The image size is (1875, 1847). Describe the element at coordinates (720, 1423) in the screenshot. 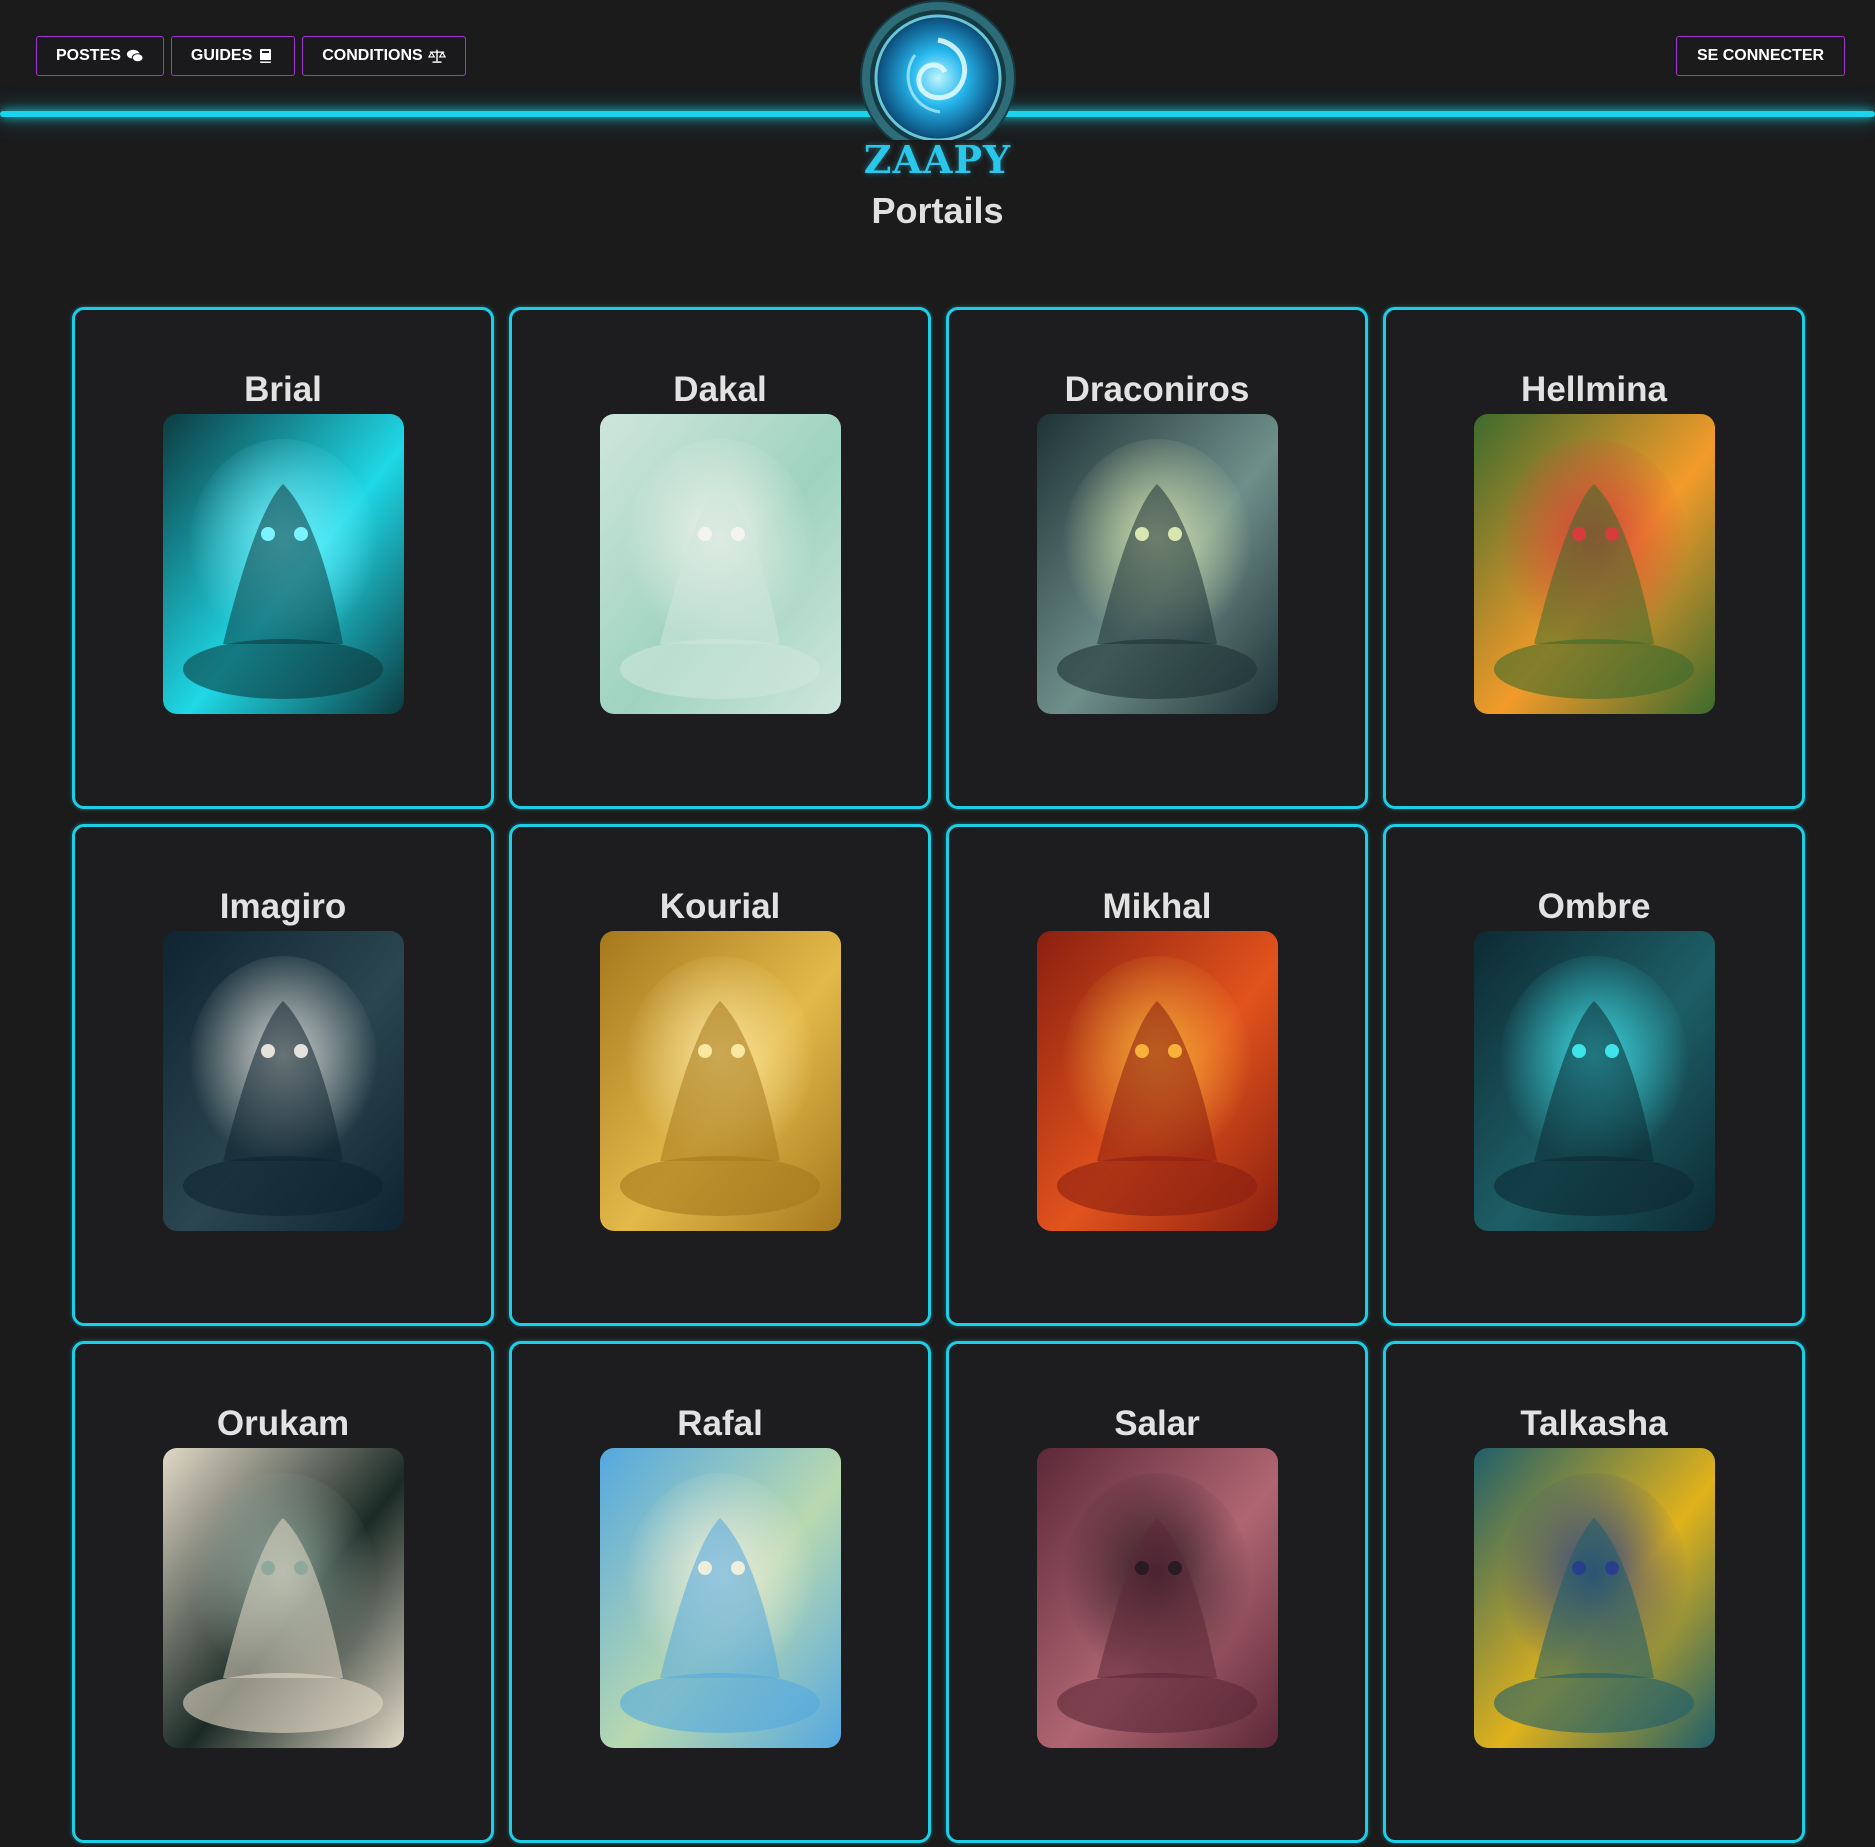

I see `portal-name: Rafal` at that location.